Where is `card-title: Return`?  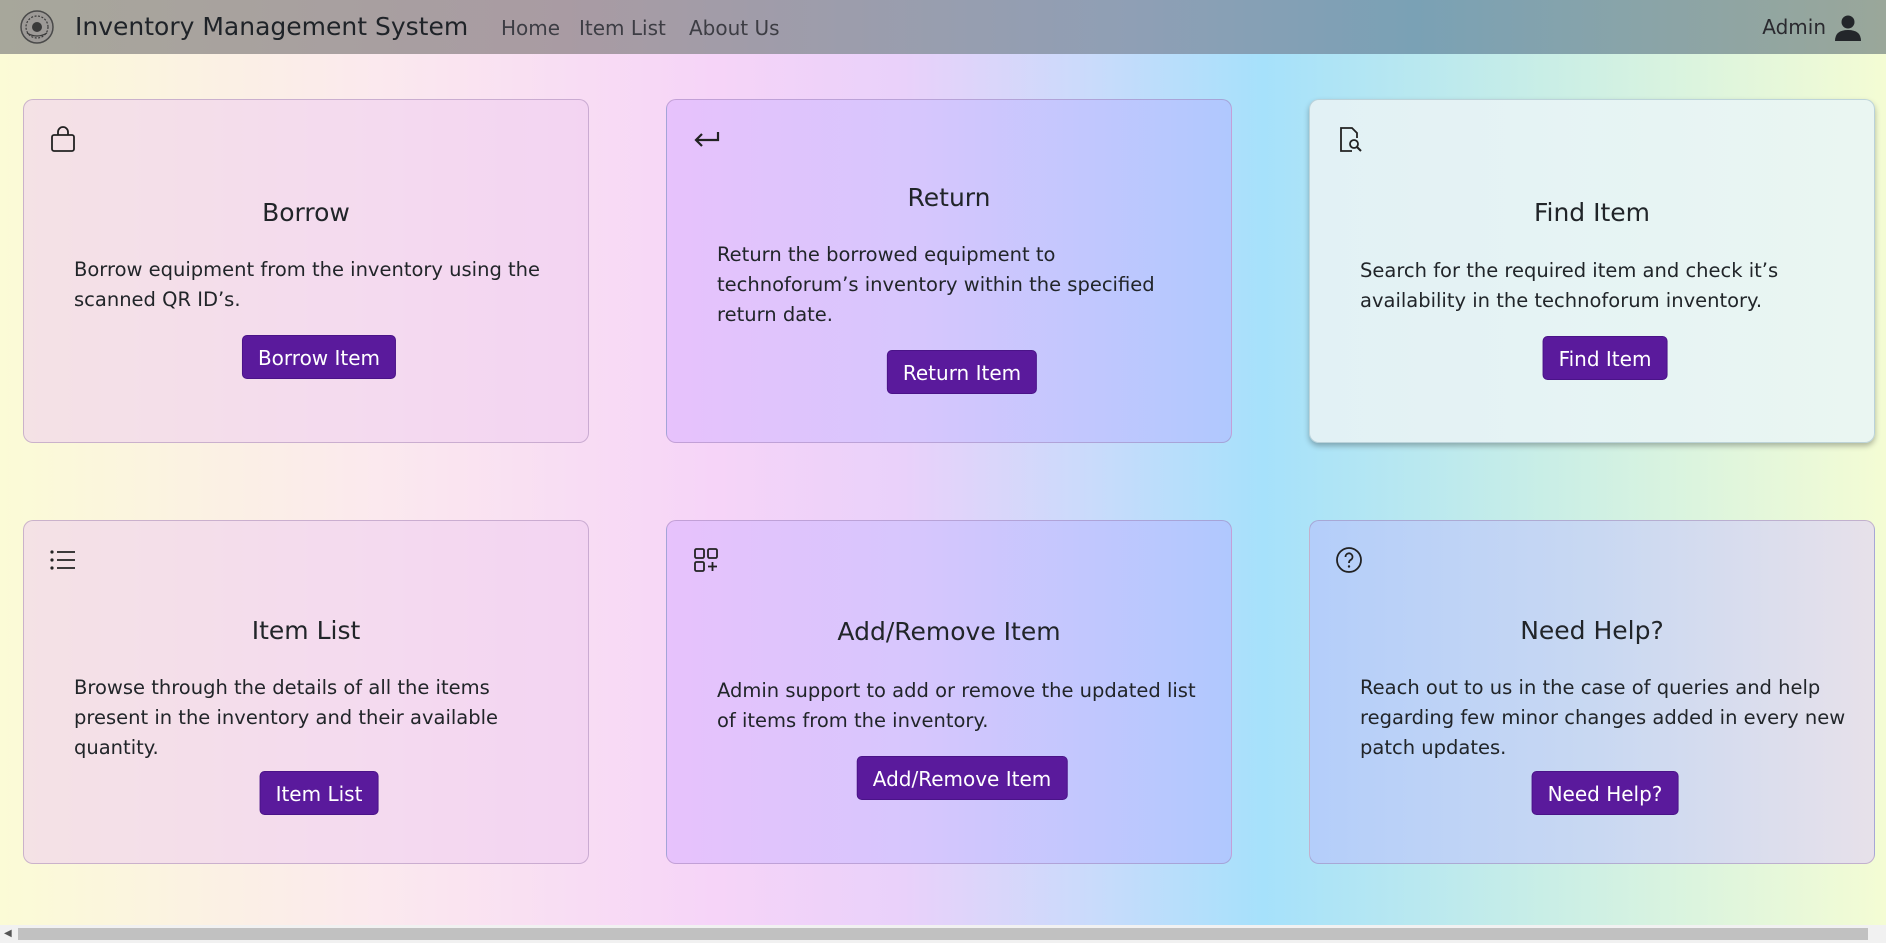 card-title: Return is located at coordinates (949, 197).